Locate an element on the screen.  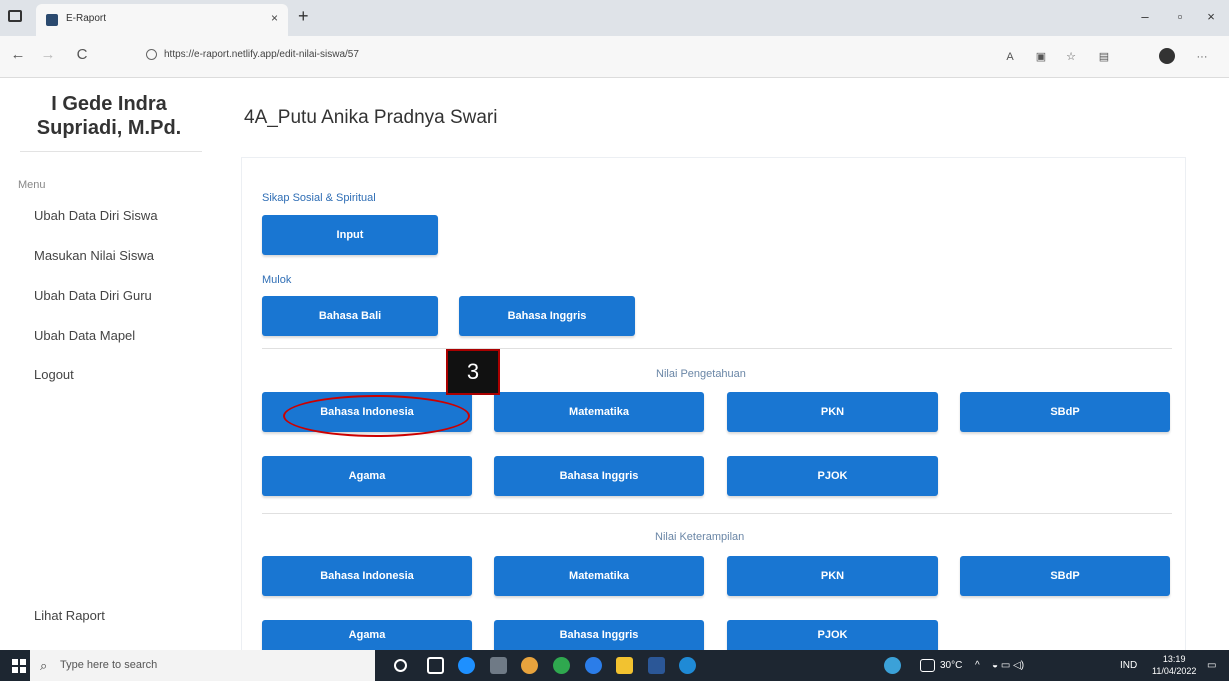
sidebar-divider is located at coordinates (111, 151).